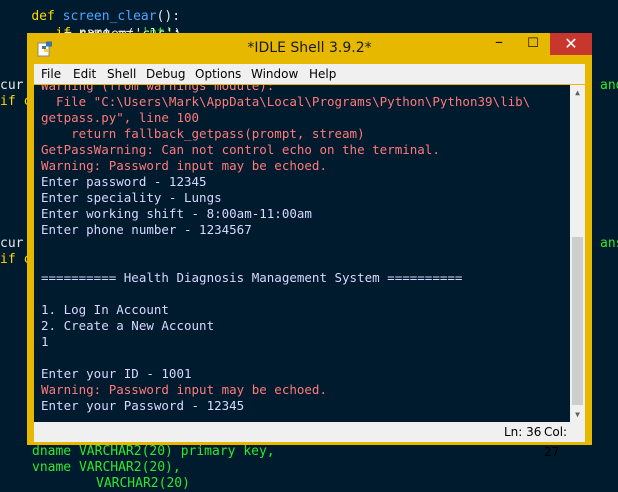 The width and height of the screenshot is (618, 492). I want to click on shell-line: Enter password - 12345, so click(124, 181).